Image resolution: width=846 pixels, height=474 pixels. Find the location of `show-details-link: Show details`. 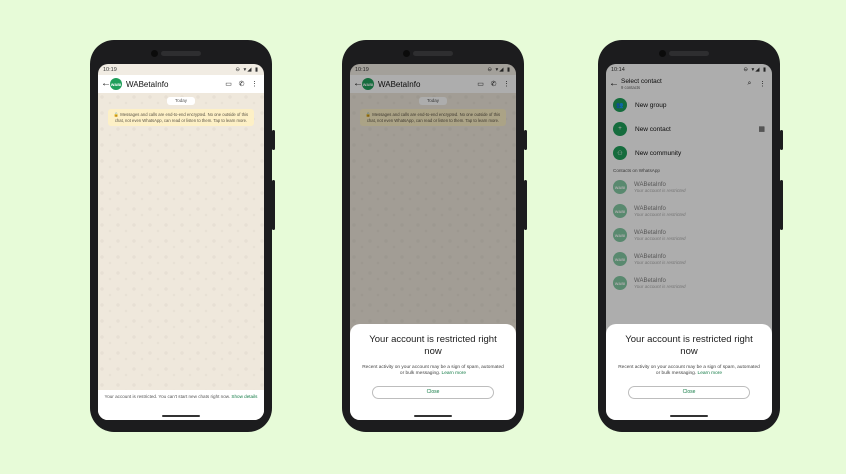

show-details-link: Show details is located at coordinates (244, 396).